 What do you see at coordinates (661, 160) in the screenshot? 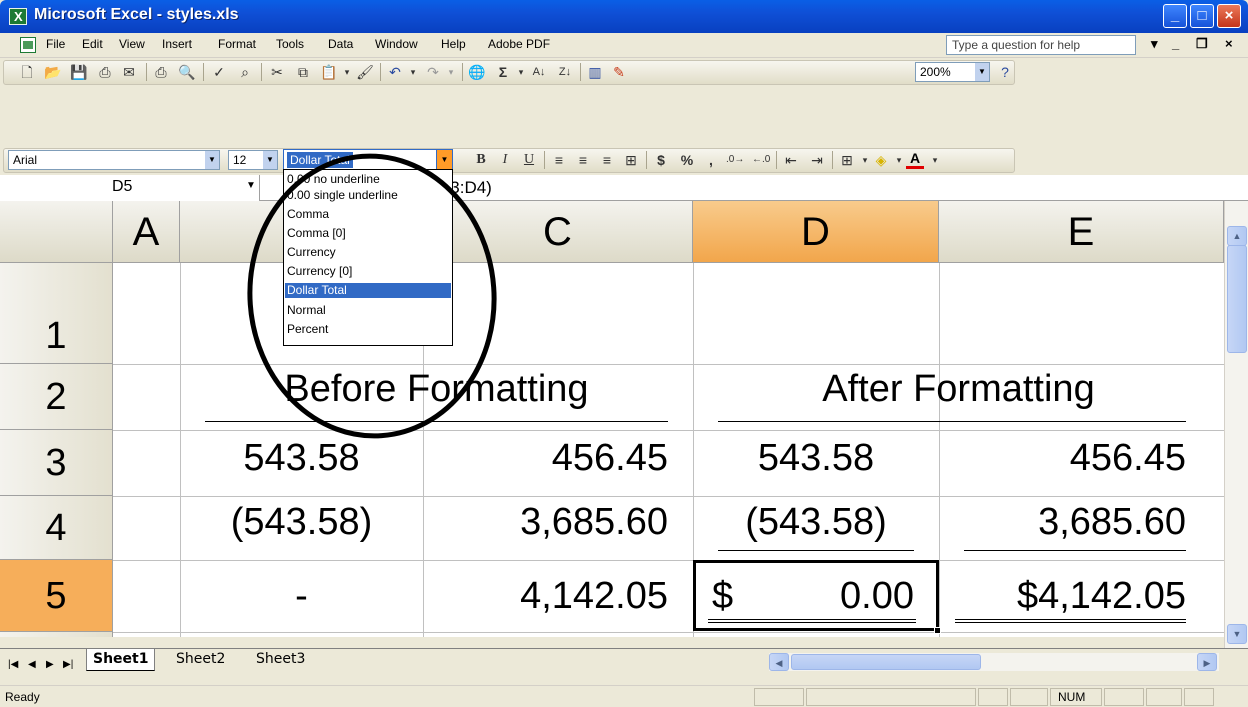
I see `currency-icon: $` at bounding box center [661, 160].